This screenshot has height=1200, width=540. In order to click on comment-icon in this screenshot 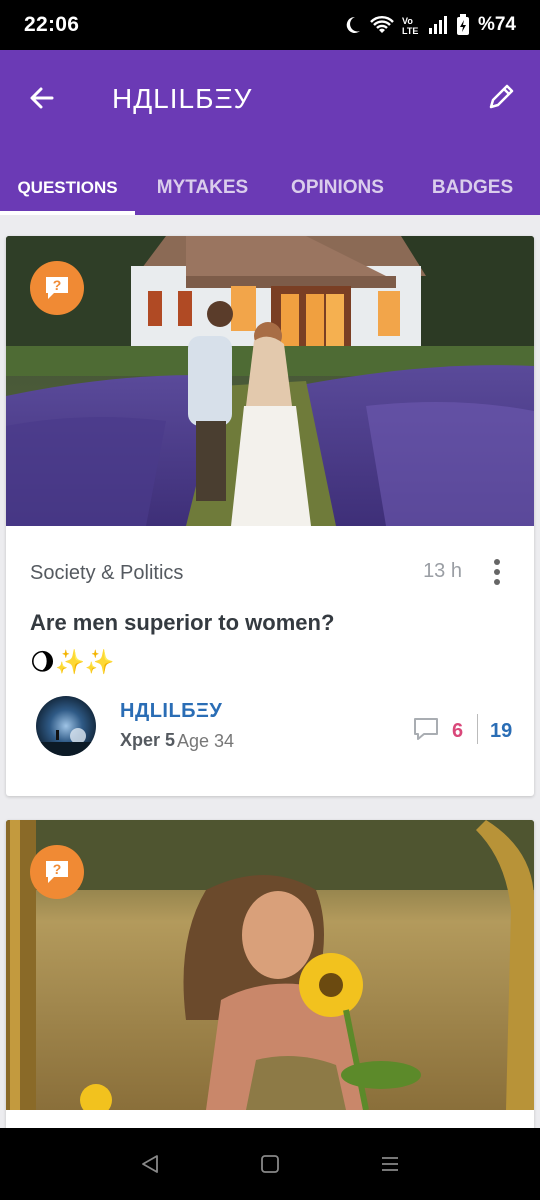, I will do `click(426, 729)`.